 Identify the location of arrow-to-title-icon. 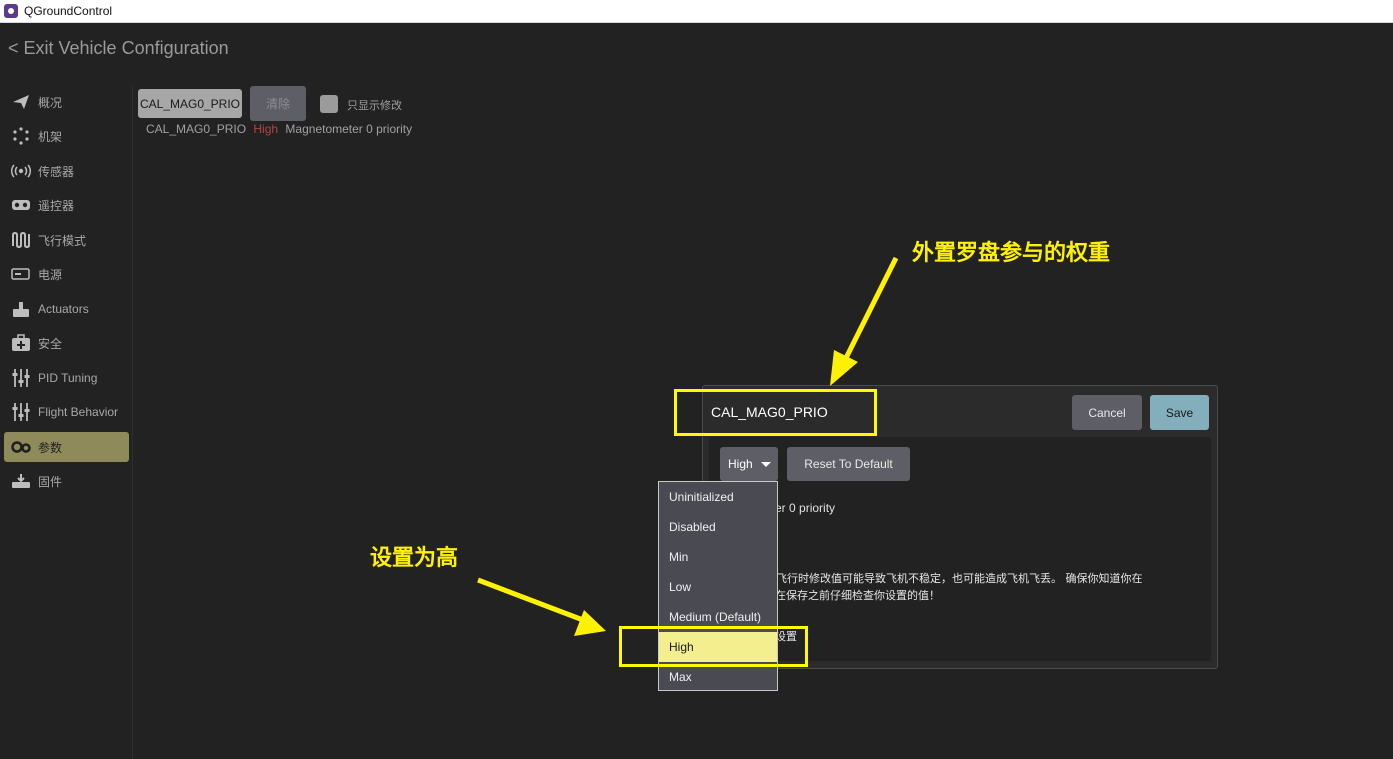
(870, 309).